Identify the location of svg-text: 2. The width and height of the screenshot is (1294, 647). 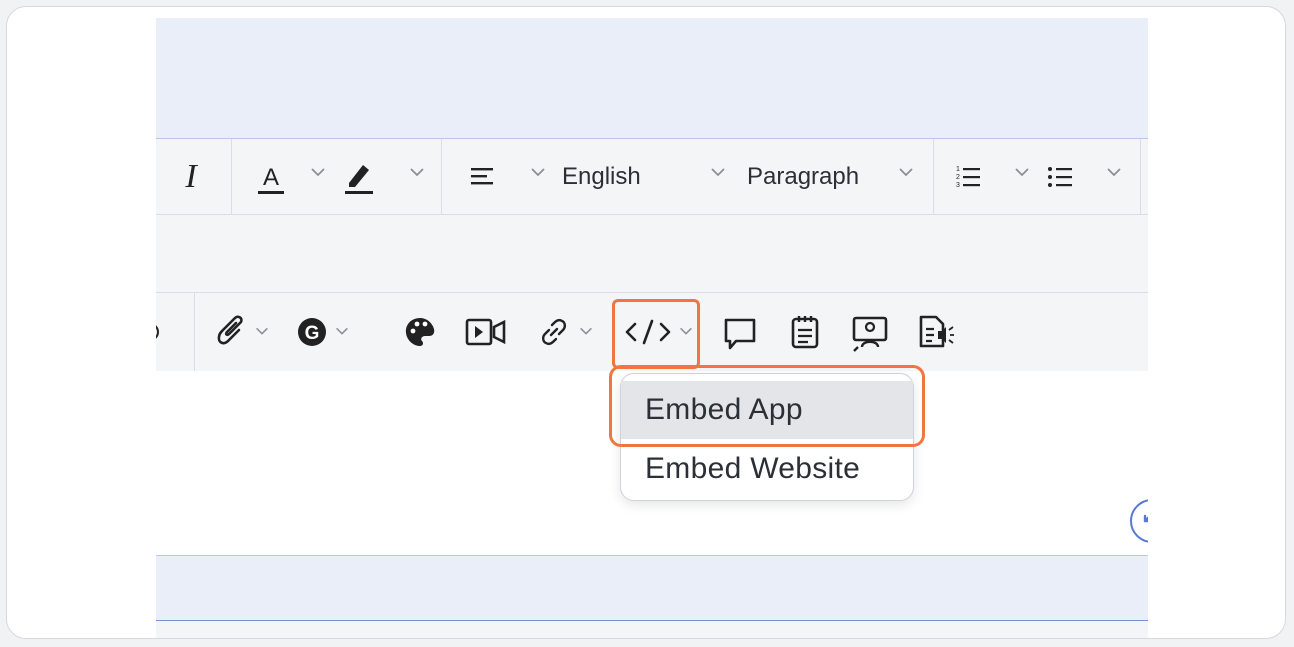
(958, 177).